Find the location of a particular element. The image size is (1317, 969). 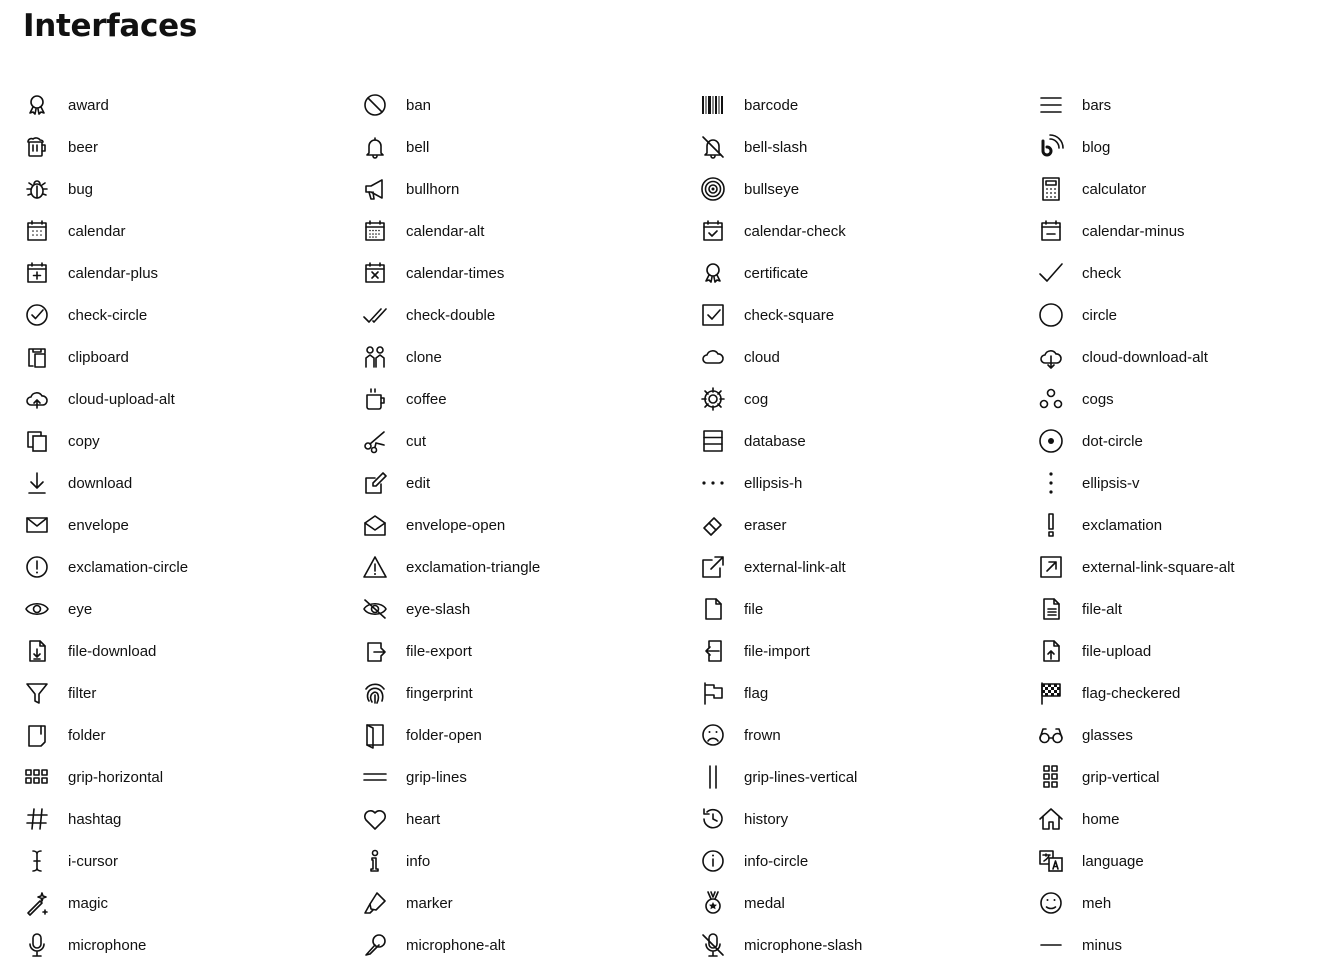

icon-item-info-circle: info-circle is located at coordinates (753, 861).